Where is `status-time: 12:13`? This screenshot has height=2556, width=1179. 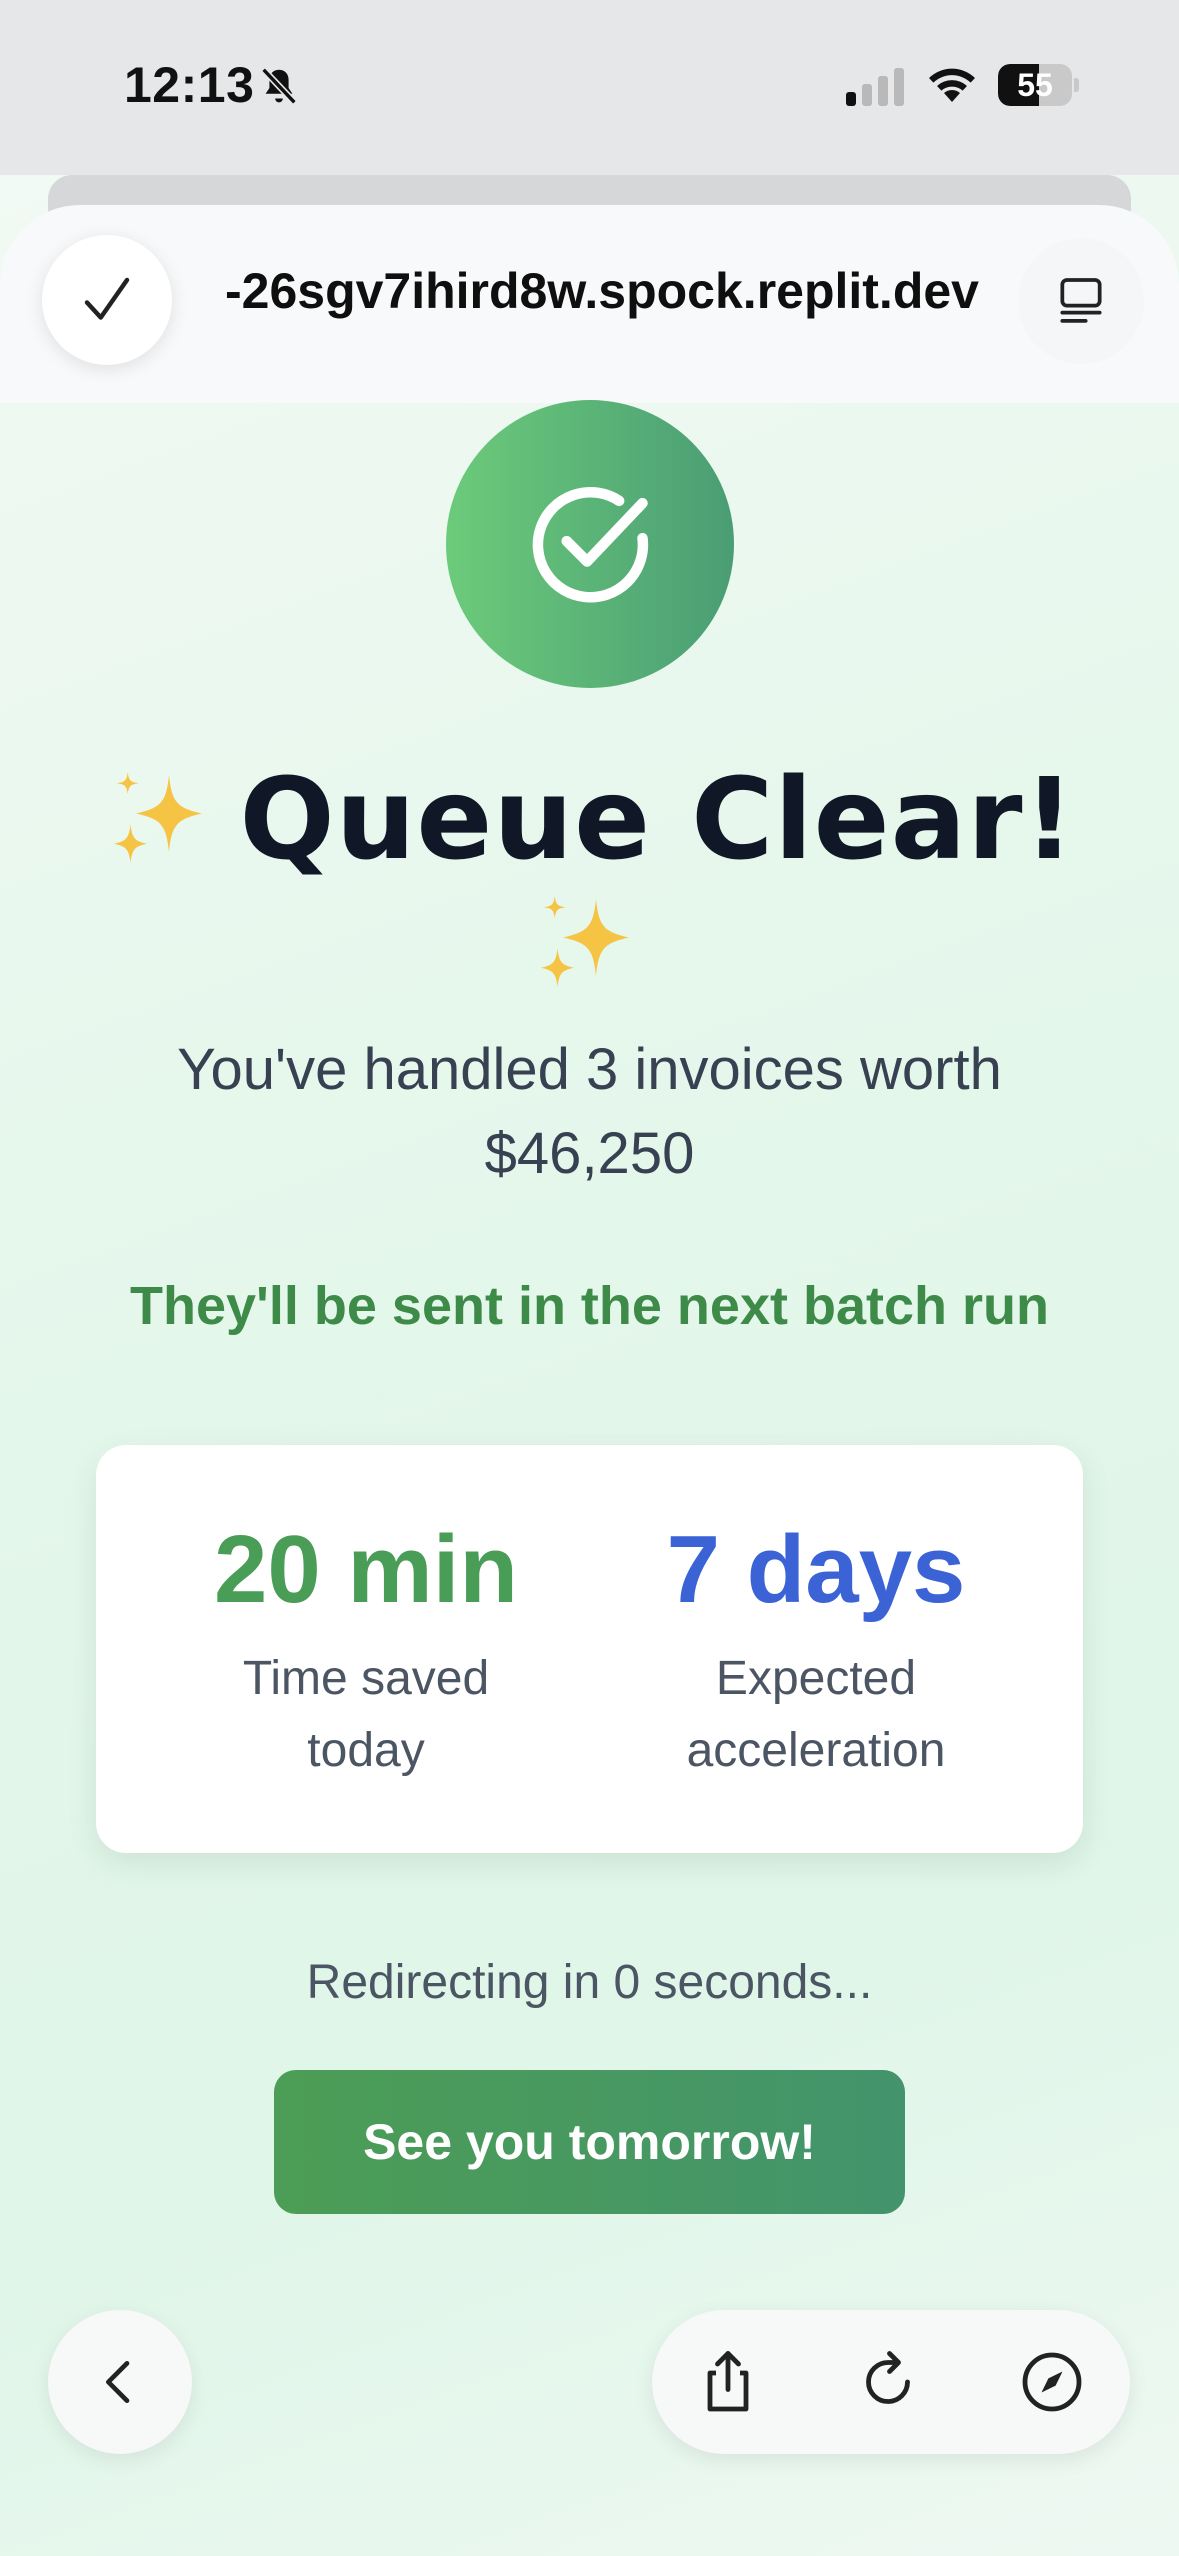 status-time: 12:13 is located at coordinates (189, 85).